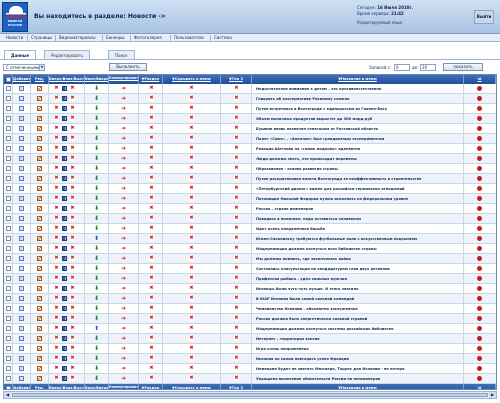  Describe the element at coordinates (128, 67) in the screenshot. I see `execute-button: Выполнить` at that location.